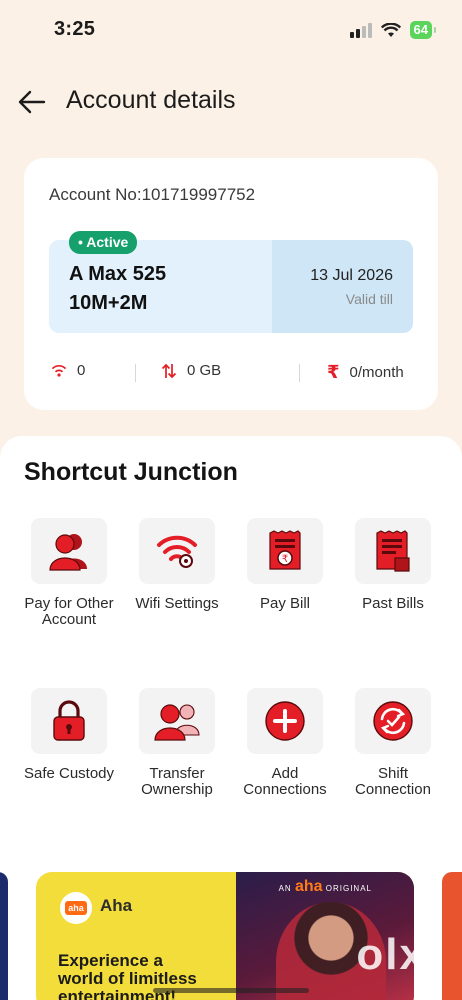  I want to click on shortcut-label: Past Bills, so click(393, 604).